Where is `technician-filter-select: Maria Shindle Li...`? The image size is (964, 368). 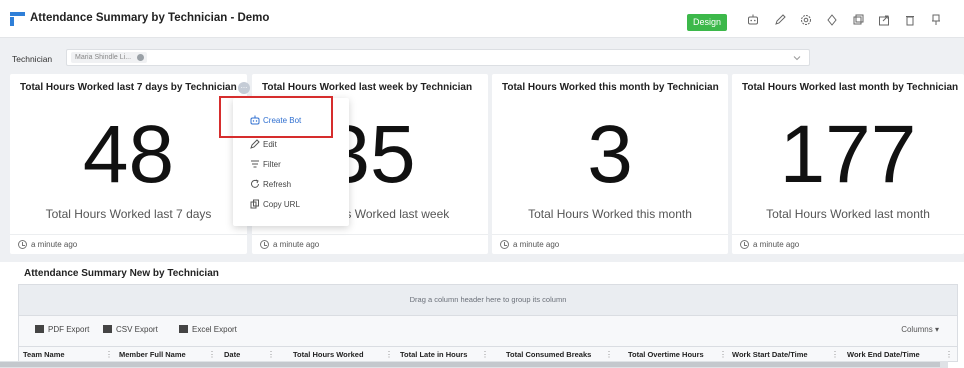 technician-filter-select: Maria Shindle Li... is located at coordinates (438, 57).